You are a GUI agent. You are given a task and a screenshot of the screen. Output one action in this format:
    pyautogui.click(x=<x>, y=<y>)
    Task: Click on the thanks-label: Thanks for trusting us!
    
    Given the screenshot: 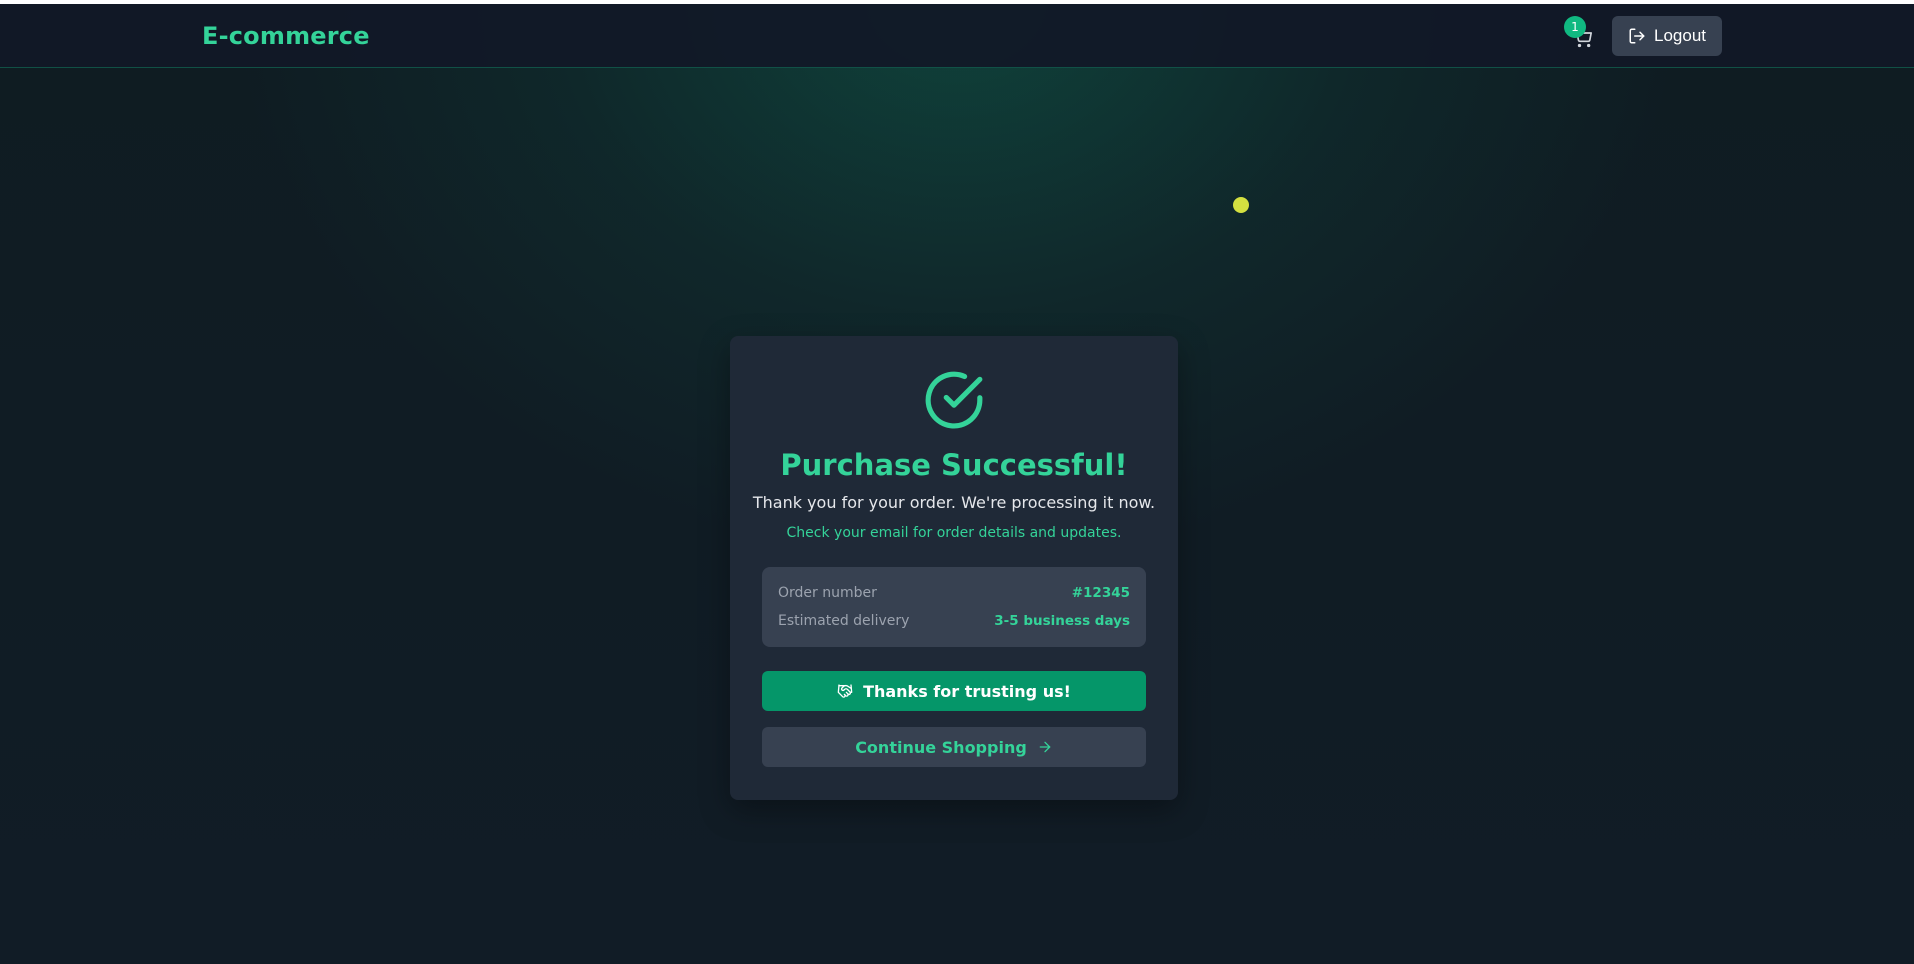 What is the action you would take?
    pyautogui.click(x=967, y=691)
    